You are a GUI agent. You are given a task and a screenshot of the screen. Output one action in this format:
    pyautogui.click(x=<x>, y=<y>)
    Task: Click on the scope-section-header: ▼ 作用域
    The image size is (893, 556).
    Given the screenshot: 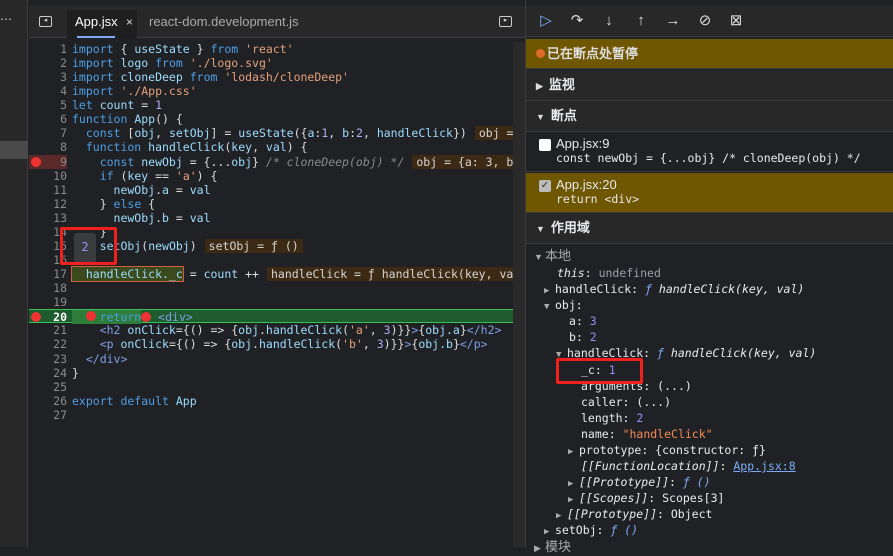 What is the action you would take?
    pyautogui.click(x=709, y=228)
    